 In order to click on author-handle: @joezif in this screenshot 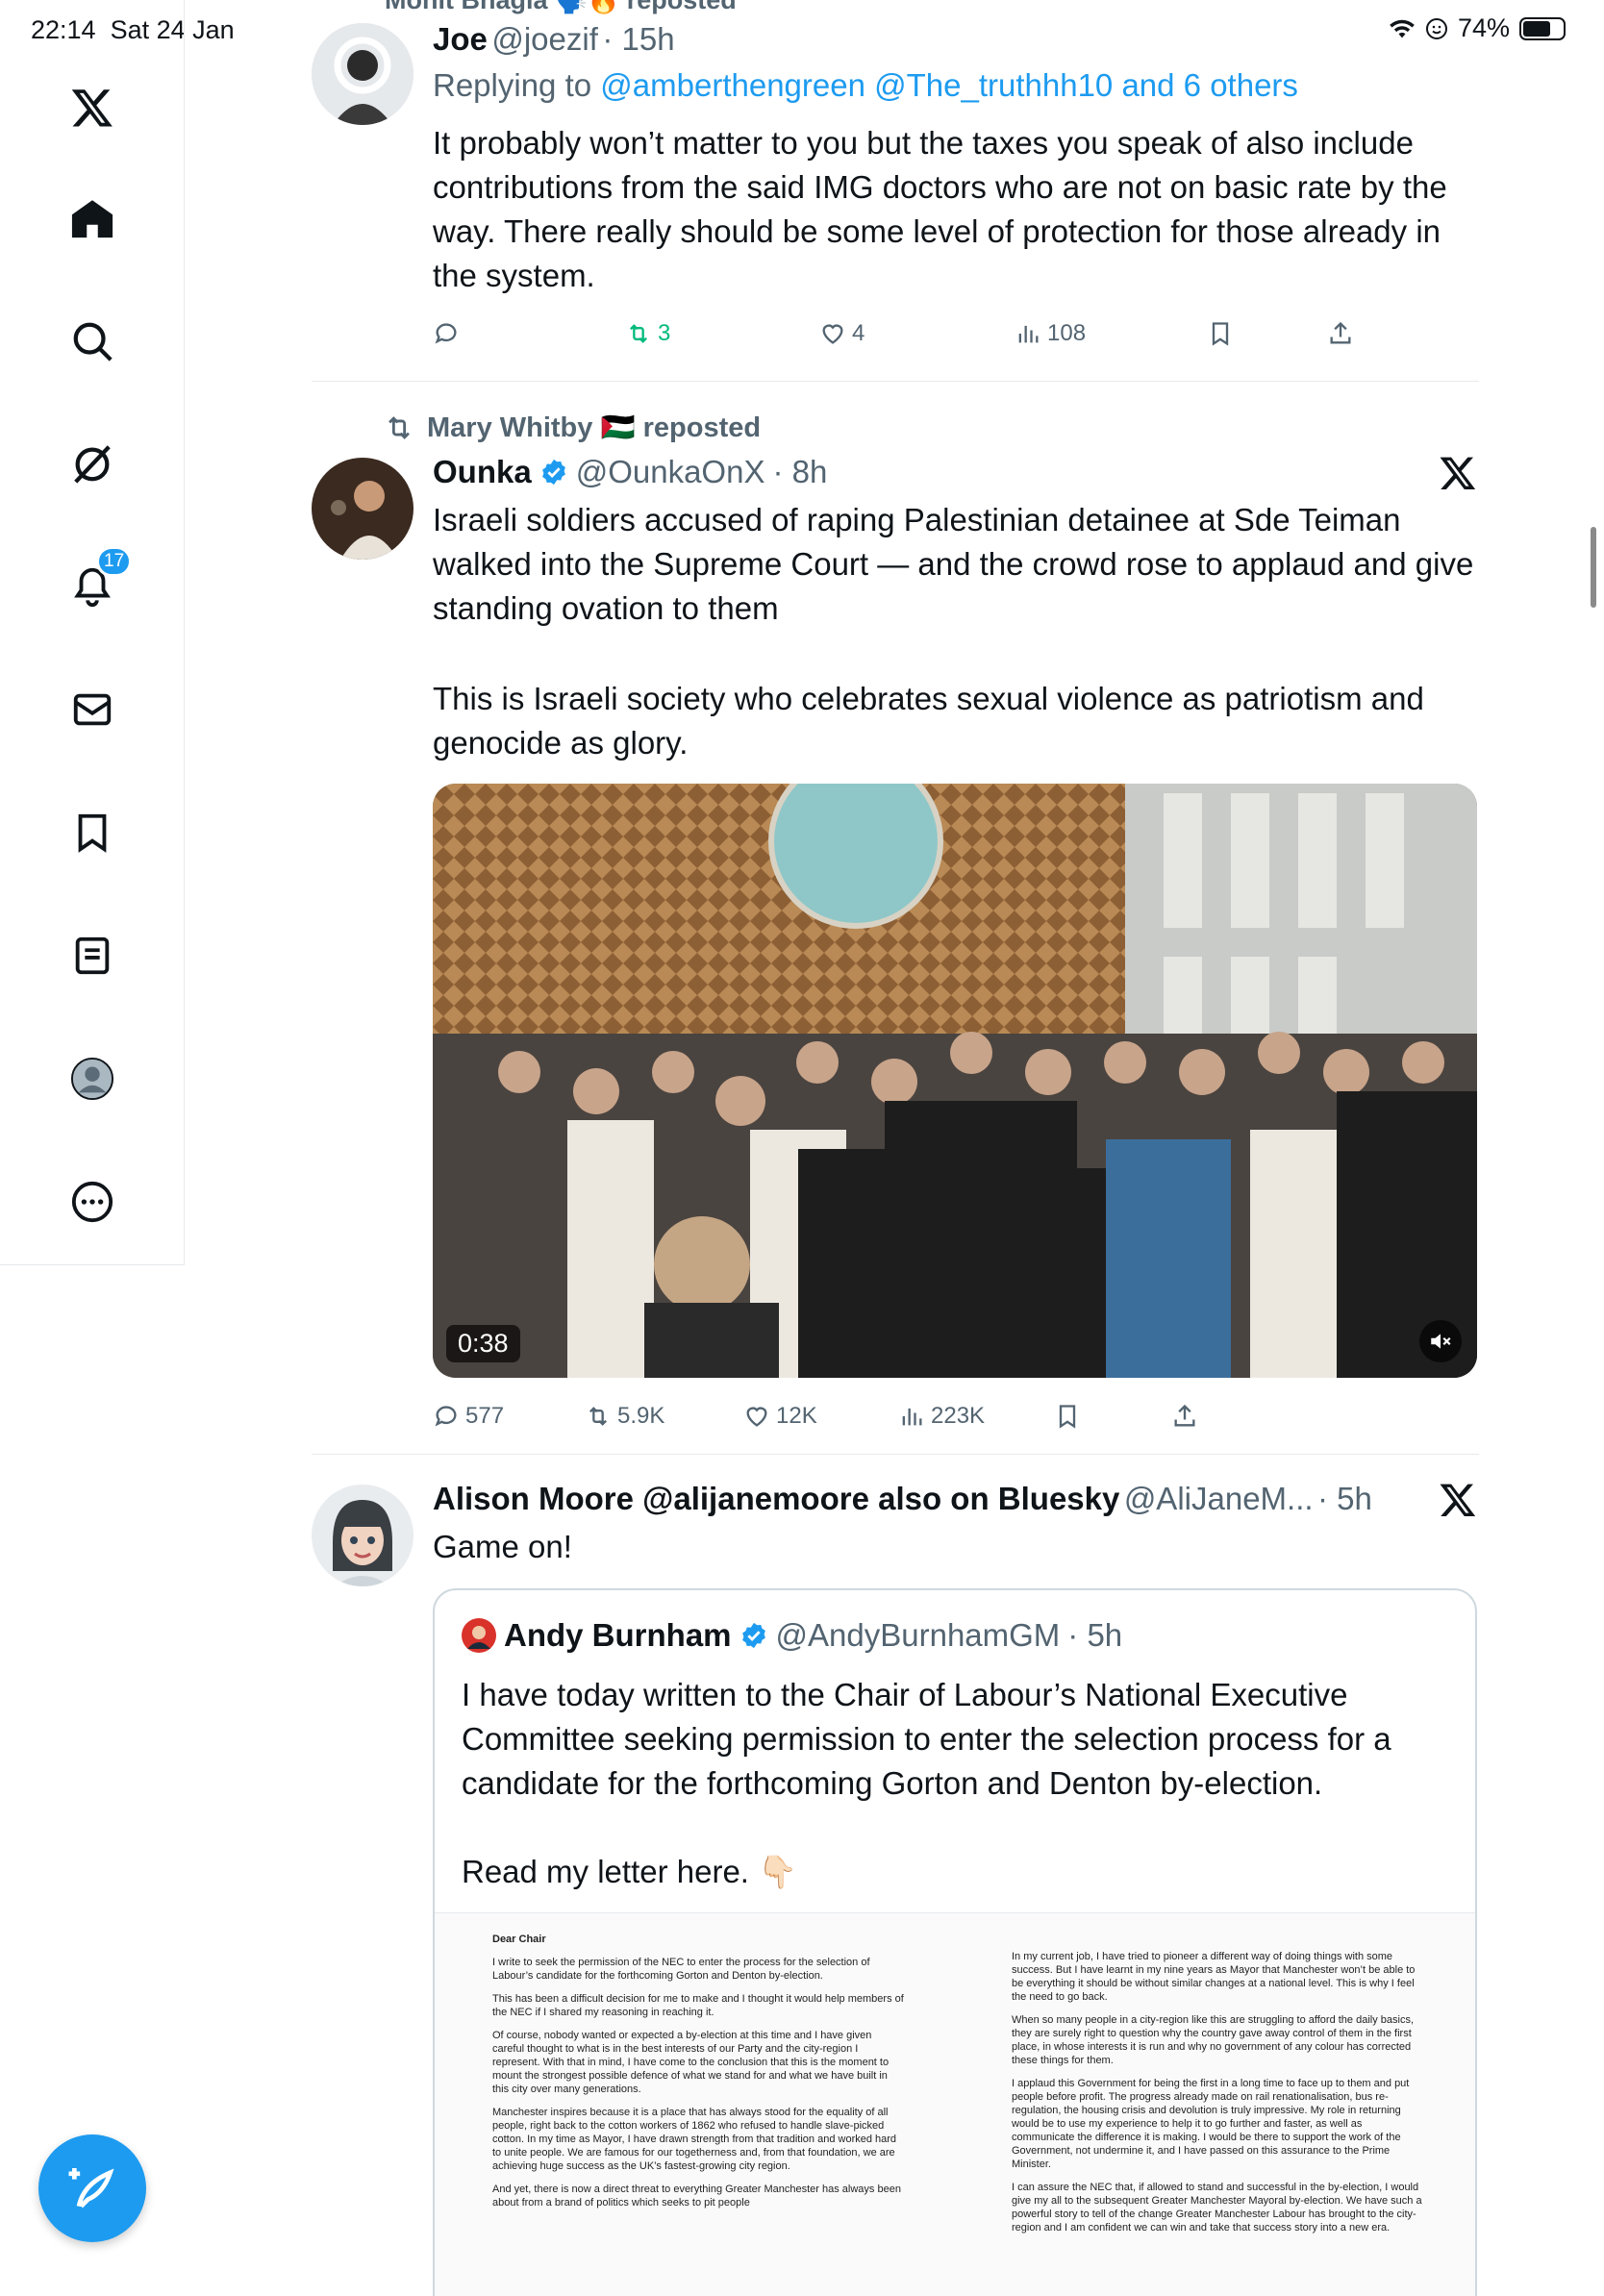, I will do `click(544, 39)`.